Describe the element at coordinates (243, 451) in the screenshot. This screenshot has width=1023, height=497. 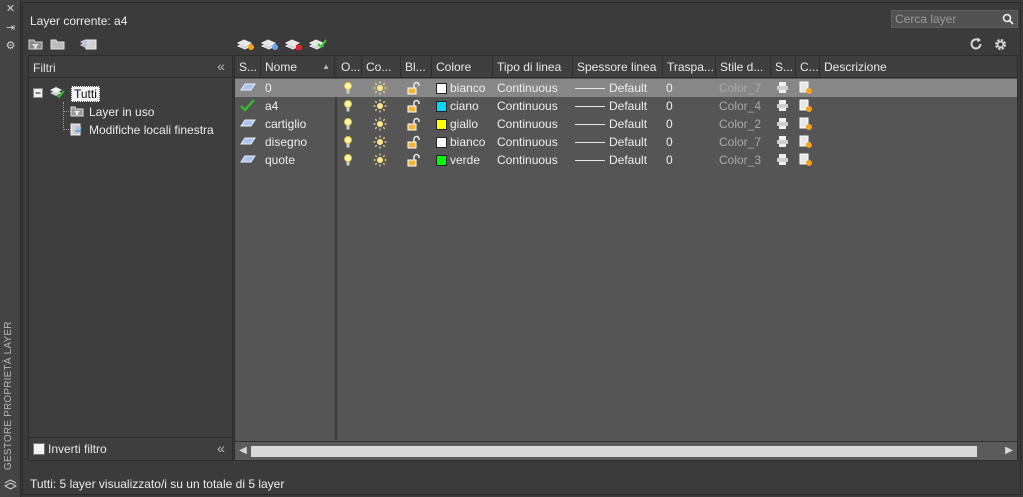
I see `scroll-left-icon: ◀` at that location.